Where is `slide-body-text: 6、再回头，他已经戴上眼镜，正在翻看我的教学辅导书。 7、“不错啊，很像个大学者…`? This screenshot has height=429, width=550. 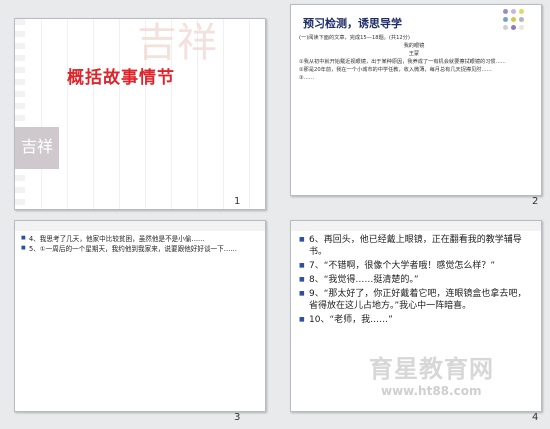 slide-body-text: 6、再回头，他已经戴上眼镜，正在翻看我的教学辅导书。 7、“不错啊，很像个大学者… is located at coordinates (415, 282).